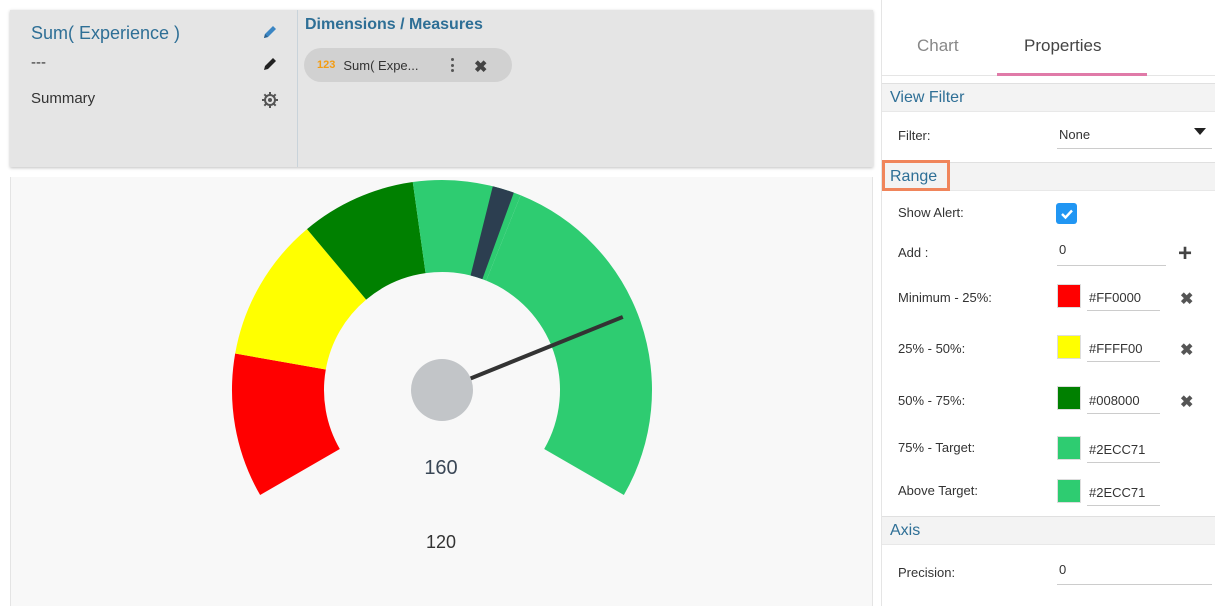 This screenshot has width=1215, height=606. I want to click on summary-label: Summary, so click(63, 98).